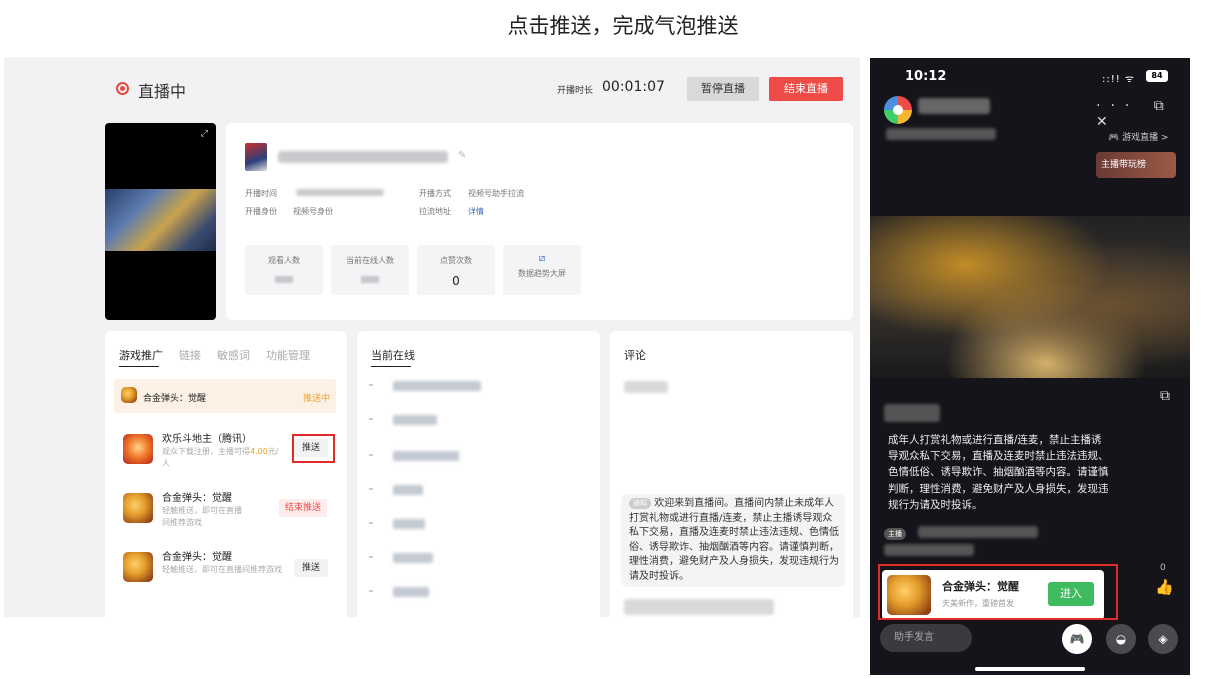  What do you see at coordinates (456, 260) in the screenshot?
I see `stat-label: 点赞次数` at bounding box center [456, 260].